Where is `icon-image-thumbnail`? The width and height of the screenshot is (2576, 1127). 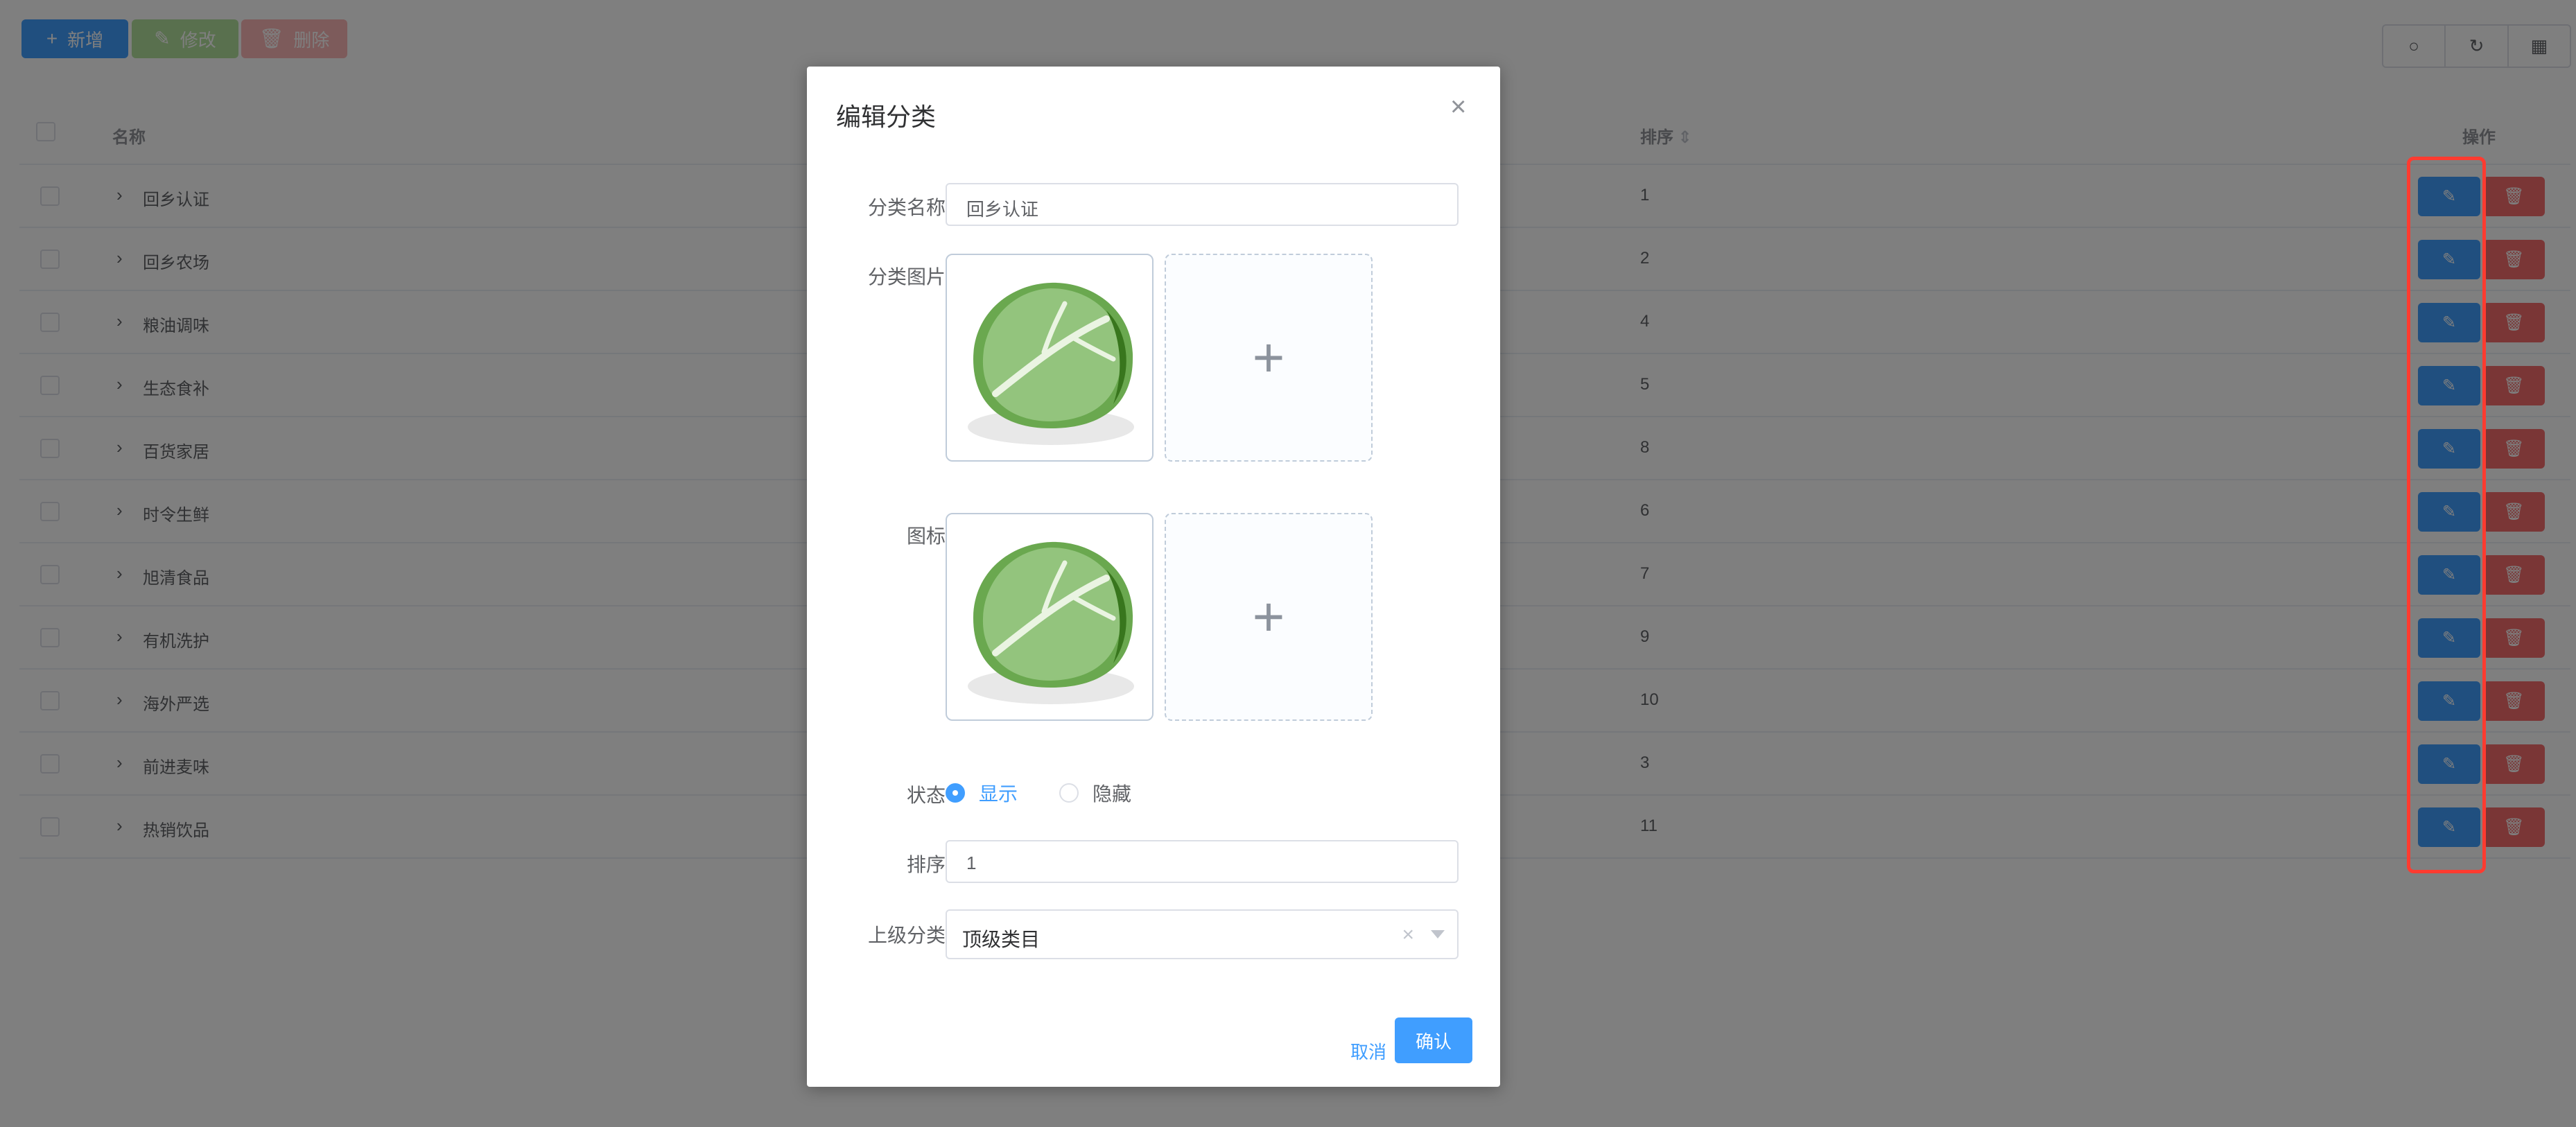
icon-image-thumbnail is located at coordinates (1050, 617).